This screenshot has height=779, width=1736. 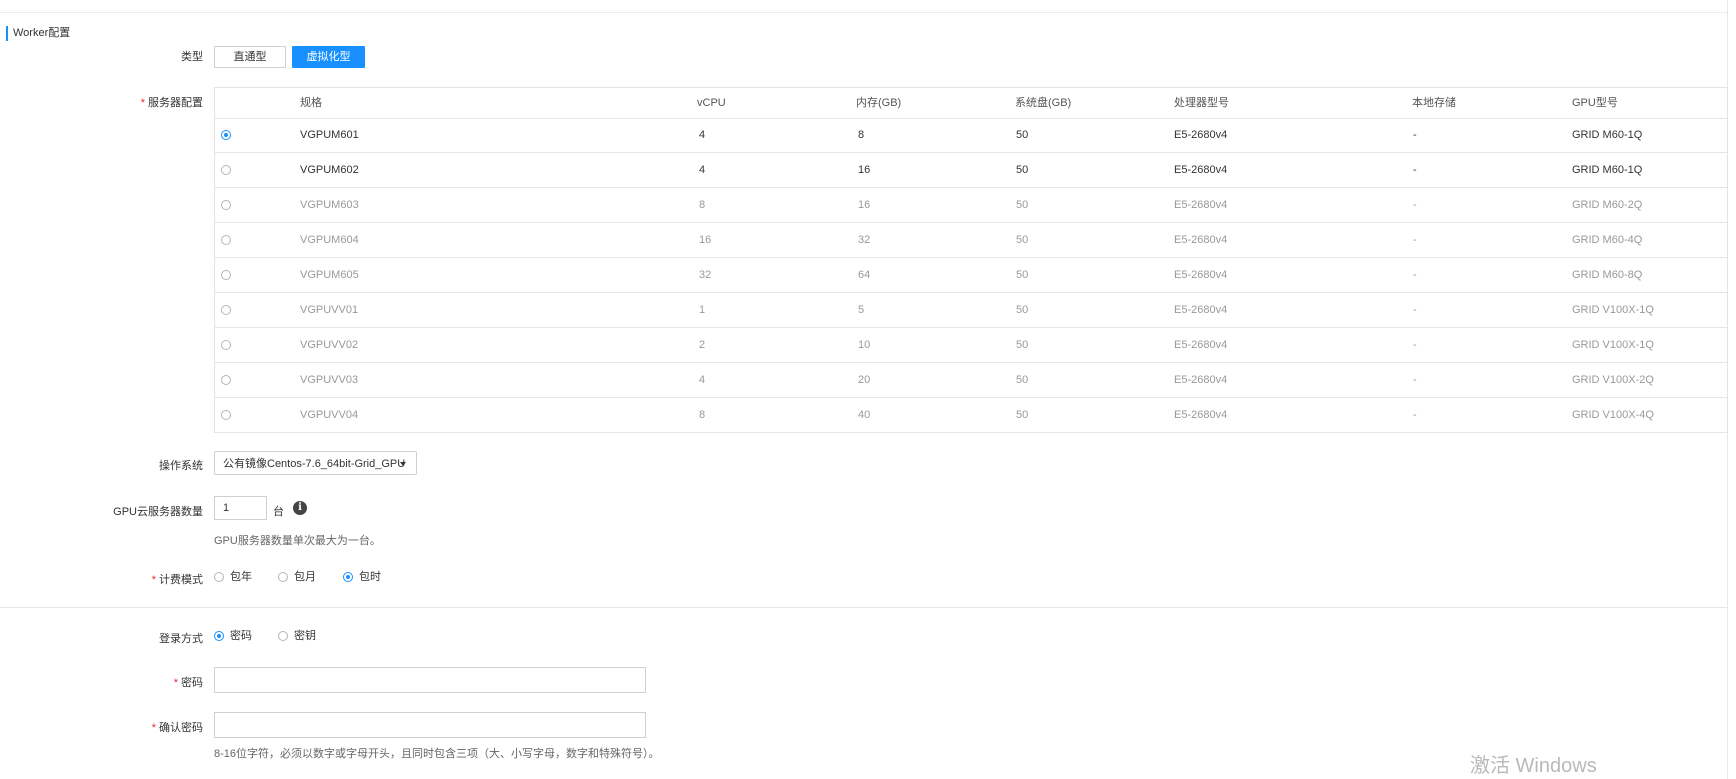 What do you see at coordinates (702, 380) in the screenshot?
I see `cell-vcpu: 4` at bounding box center [702, 380].